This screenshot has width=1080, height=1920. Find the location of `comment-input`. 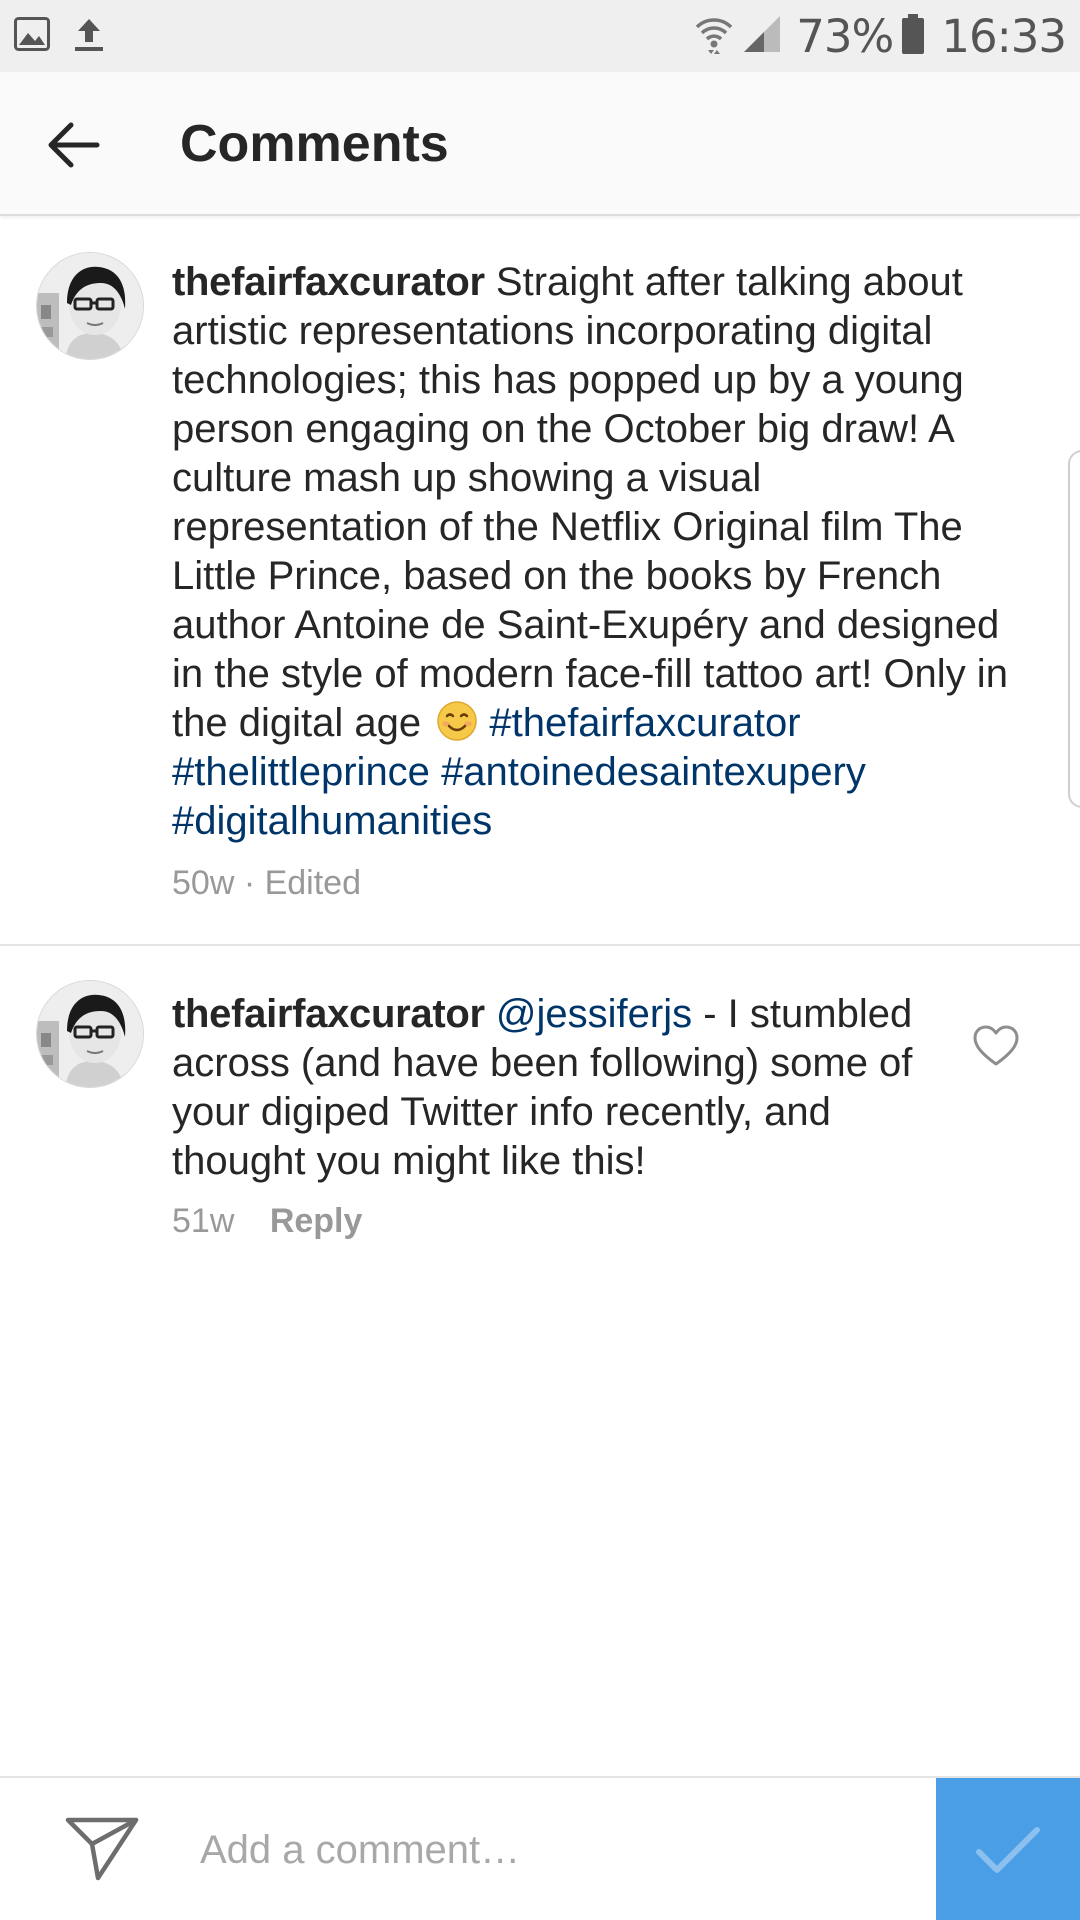

comment-input is located at coordinates (560, 1850).